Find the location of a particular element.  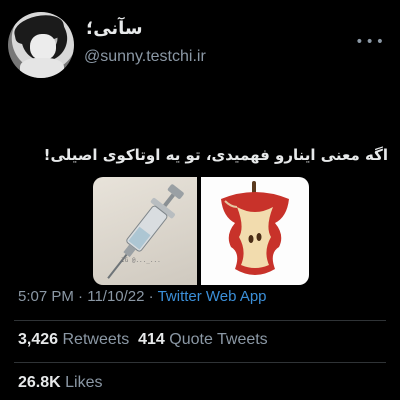

divider-top is located at coordinates (200, 320).